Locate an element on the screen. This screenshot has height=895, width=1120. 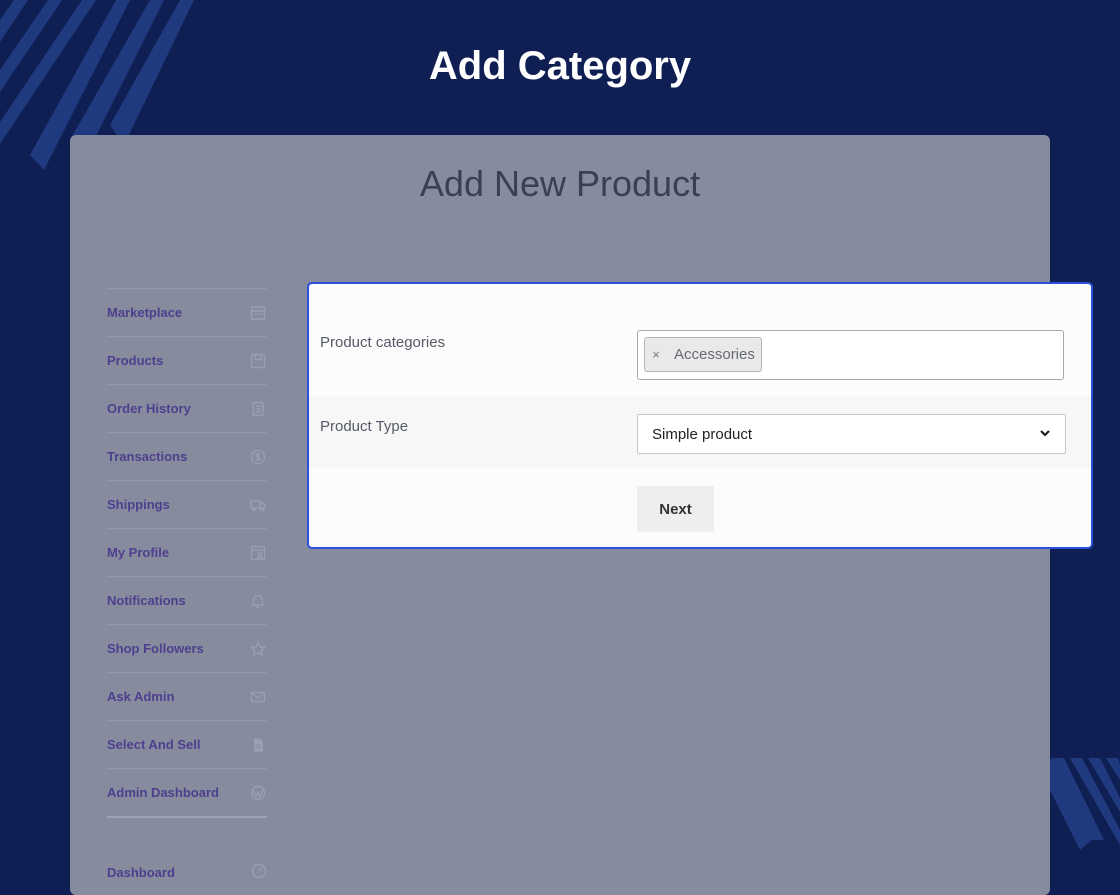
menu-item-select-and-sell: Select And Sell is located at coordinates (187, 745).